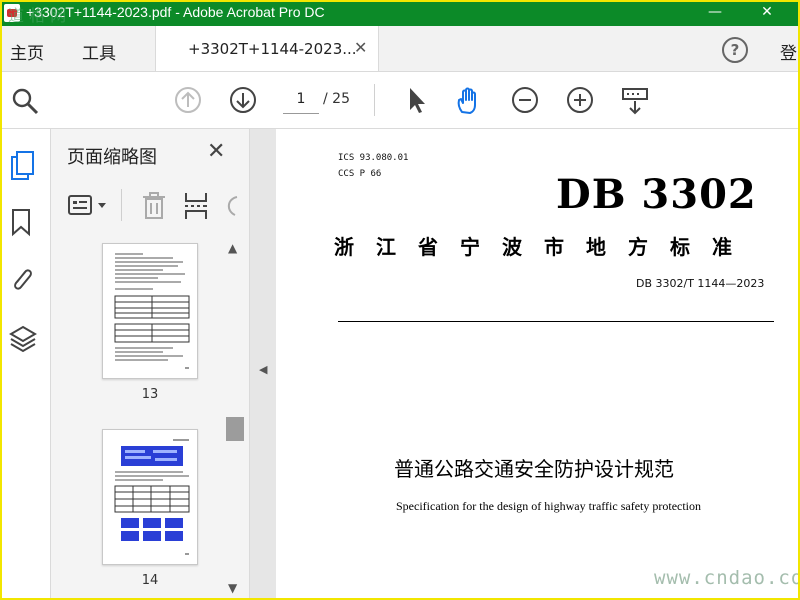 This screenshot has height=600, width=800. I want to click on doc-title-chinese: 普通公路交通安全防护设计规范, so click(534, 469).